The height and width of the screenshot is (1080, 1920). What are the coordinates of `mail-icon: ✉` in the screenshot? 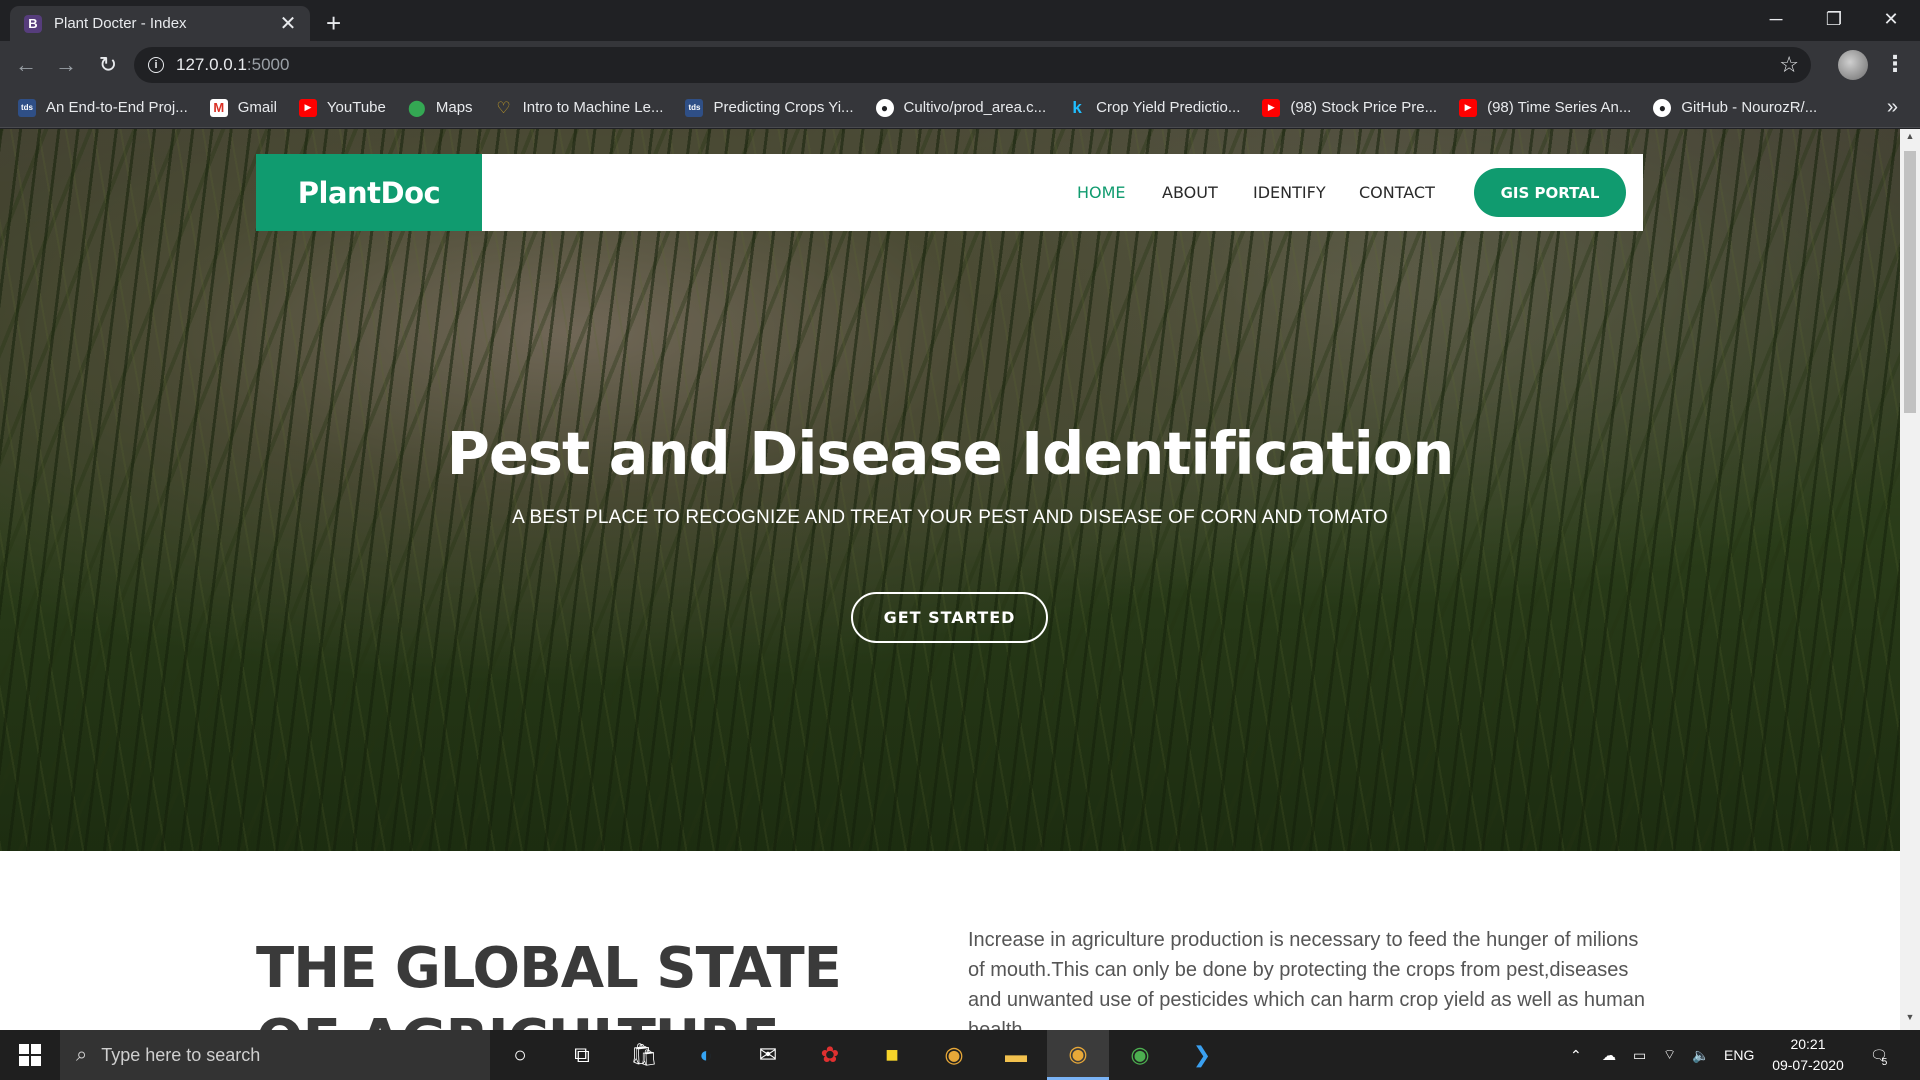 It's located at (768, 1055).